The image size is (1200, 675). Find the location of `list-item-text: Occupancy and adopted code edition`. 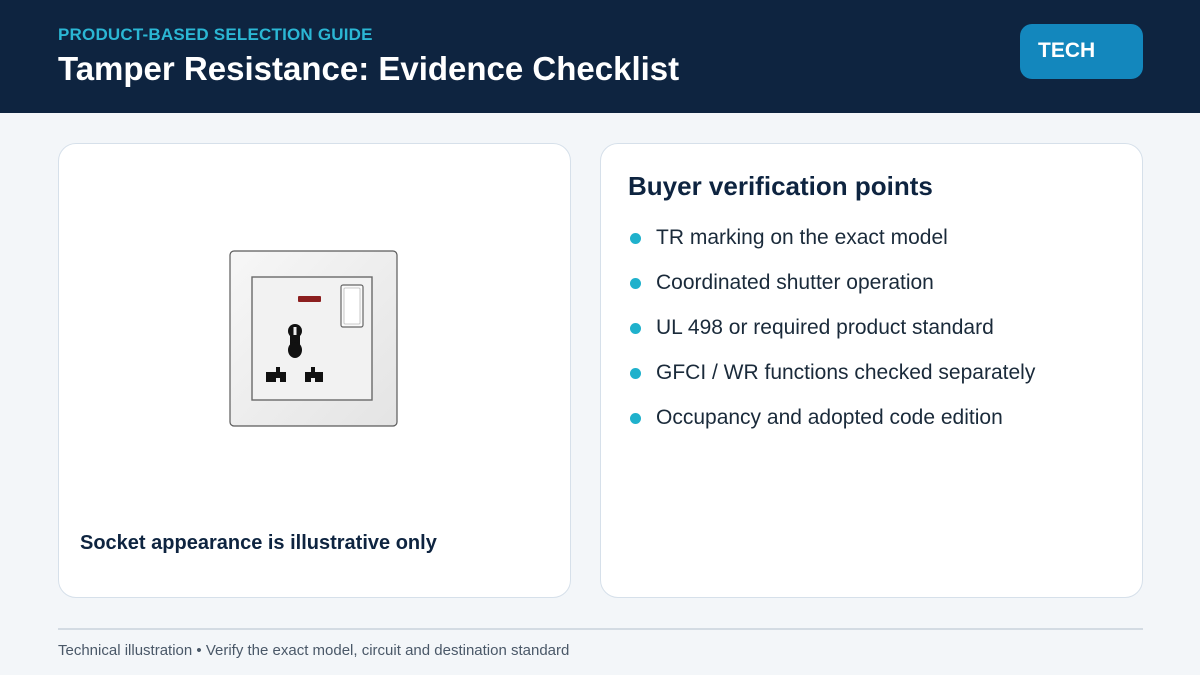

list-item-text: Occupancy and adopted code edition is located at coordinates (829, 417).